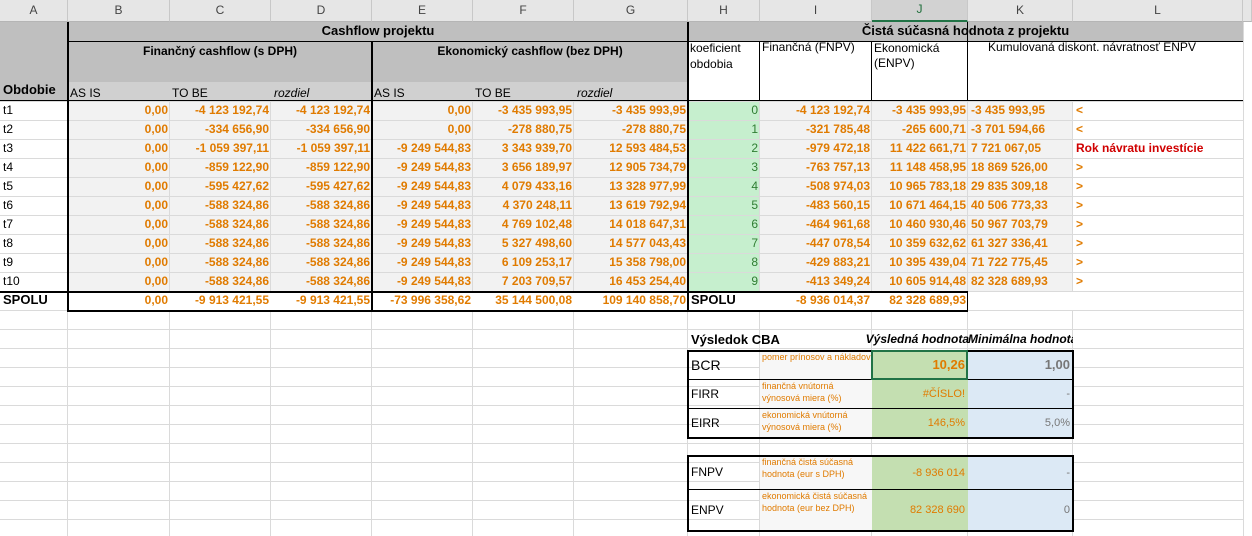  What do you see at coordinates (631, 11) in the screenshot?
I see `column-header-g: G` at bounding box center [631, 11].